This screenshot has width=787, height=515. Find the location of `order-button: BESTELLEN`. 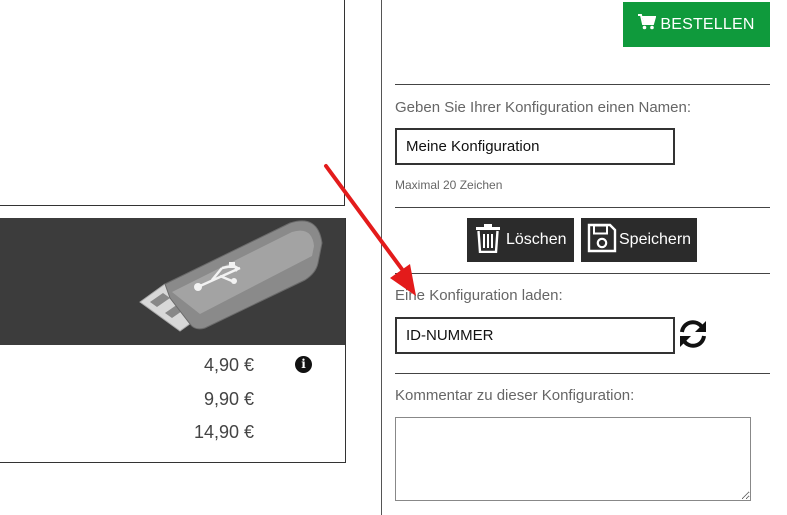

order-button: BESTELLEN is located at coordinates (696, 24).